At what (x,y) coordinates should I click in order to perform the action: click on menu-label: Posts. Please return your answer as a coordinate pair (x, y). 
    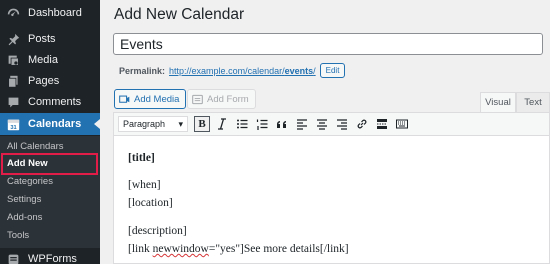
    Looking at the image, I should click on (42, 39).